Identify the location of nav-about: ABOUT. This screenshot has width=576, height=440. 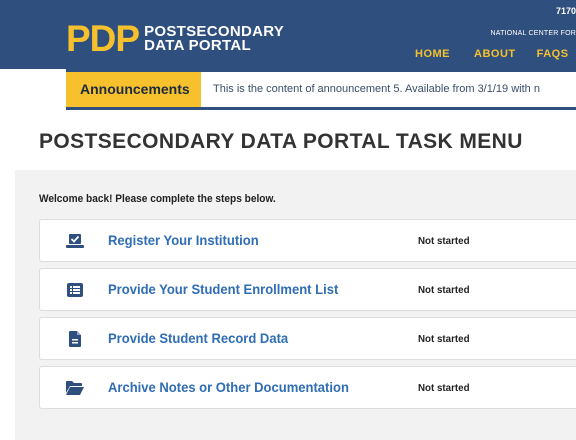
(495, 54).